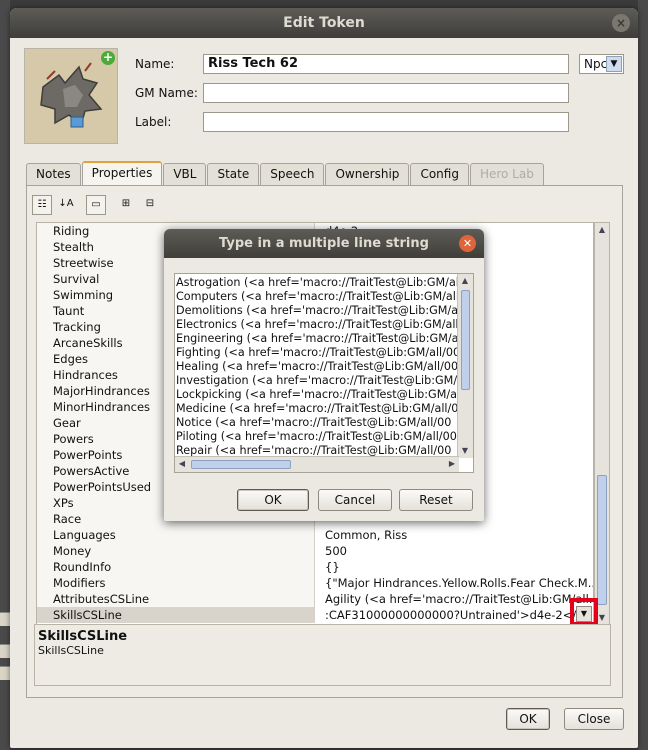 The image size is (648, 750). I want to click on collapse-all-icon: ⊟, so click(150, 205).